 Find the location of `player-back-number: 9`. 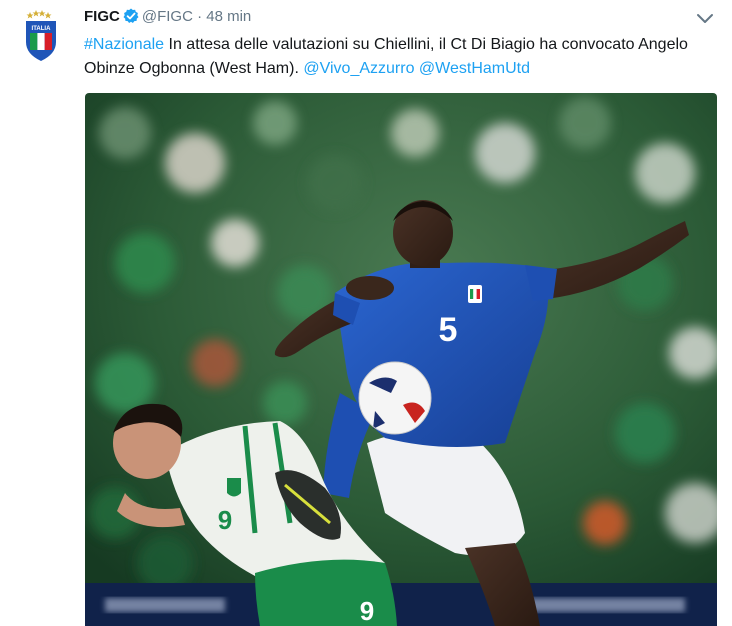

player-back-number: 9 is located at coordinates (225, 520).